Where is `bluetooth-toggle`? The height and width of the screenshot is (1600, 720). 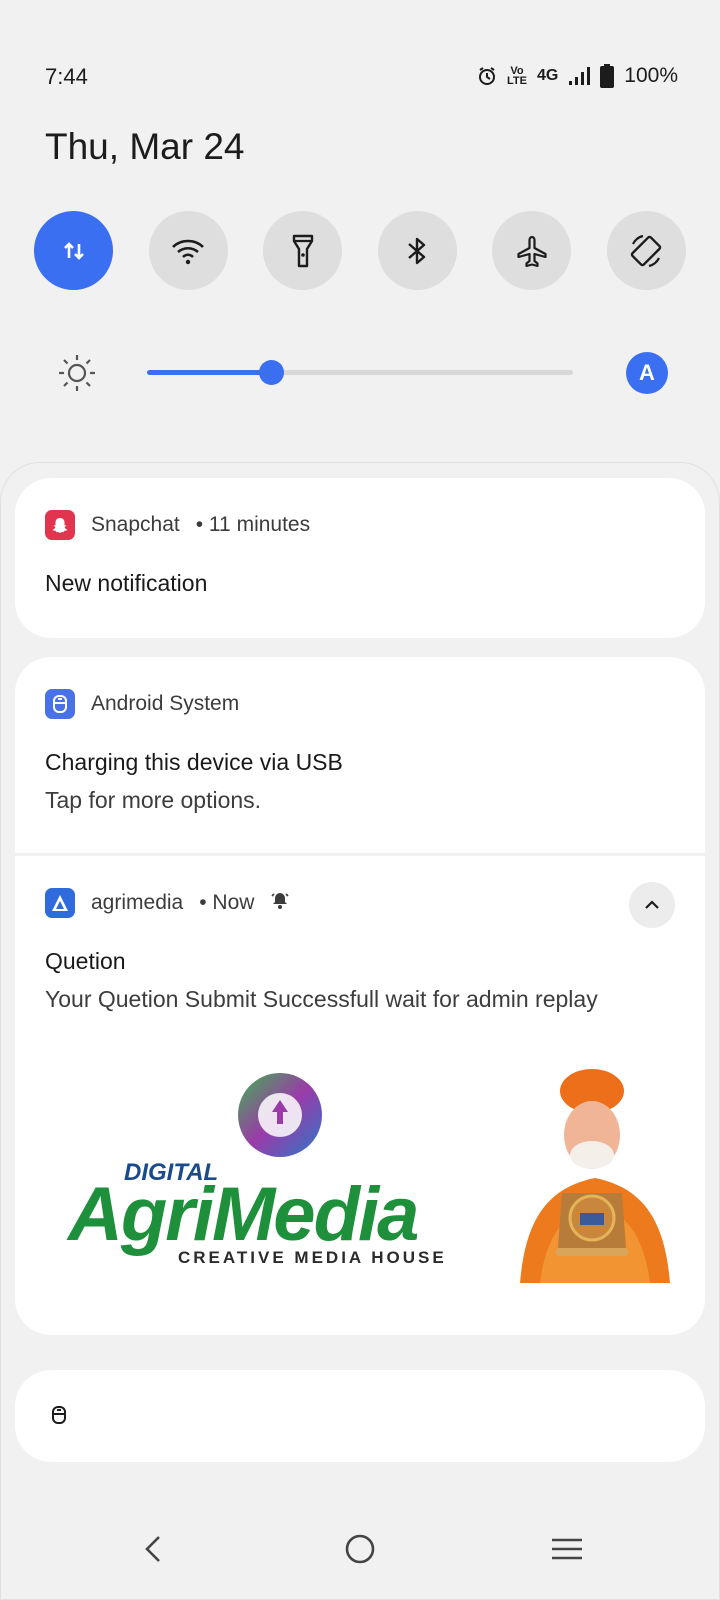 bluetooth-toggle is located at coordinates (417, 250).